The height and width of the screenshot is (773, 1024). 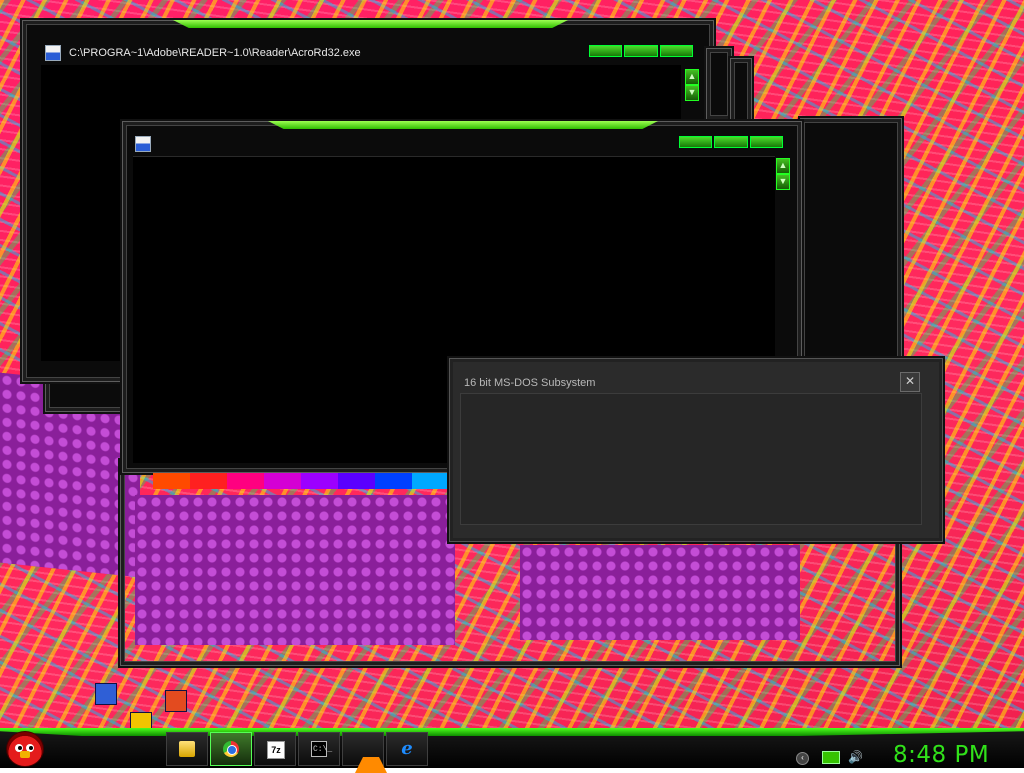 I want to click on ms-dos-subsystem-dialog: 16 bit MS-DOS Subsystem ✕, so click(x=696, y=450).